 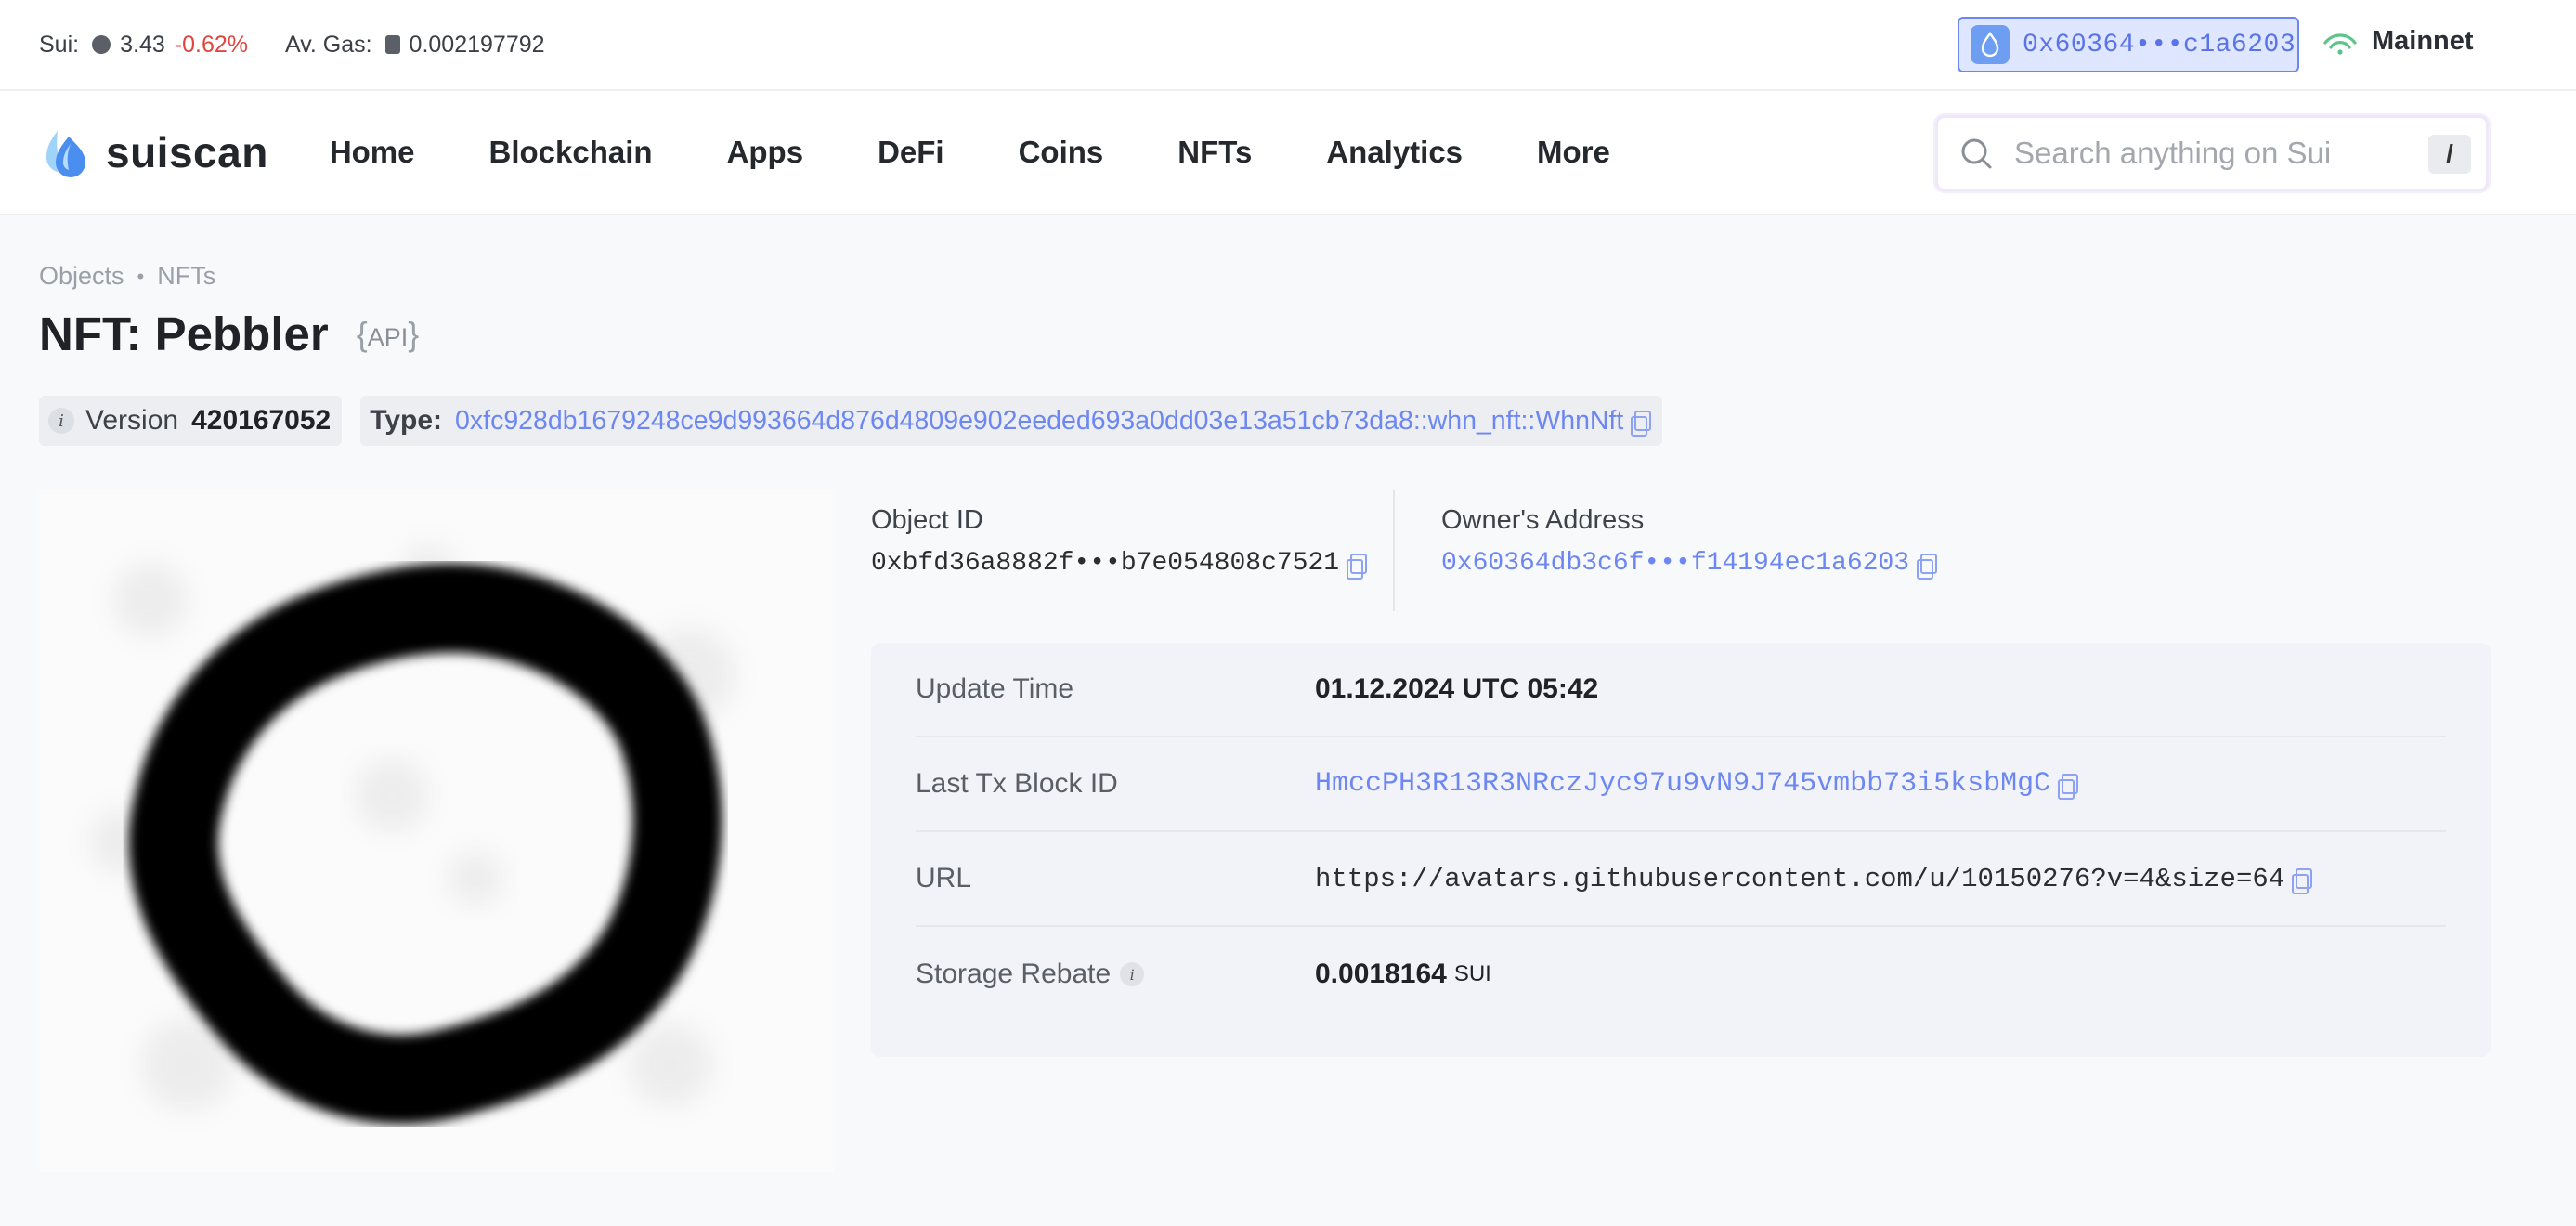 What do you see at coordinates (187, 152) in the screenshot?
I see `brand-name: suiscan` at bounding box center [187, 152].